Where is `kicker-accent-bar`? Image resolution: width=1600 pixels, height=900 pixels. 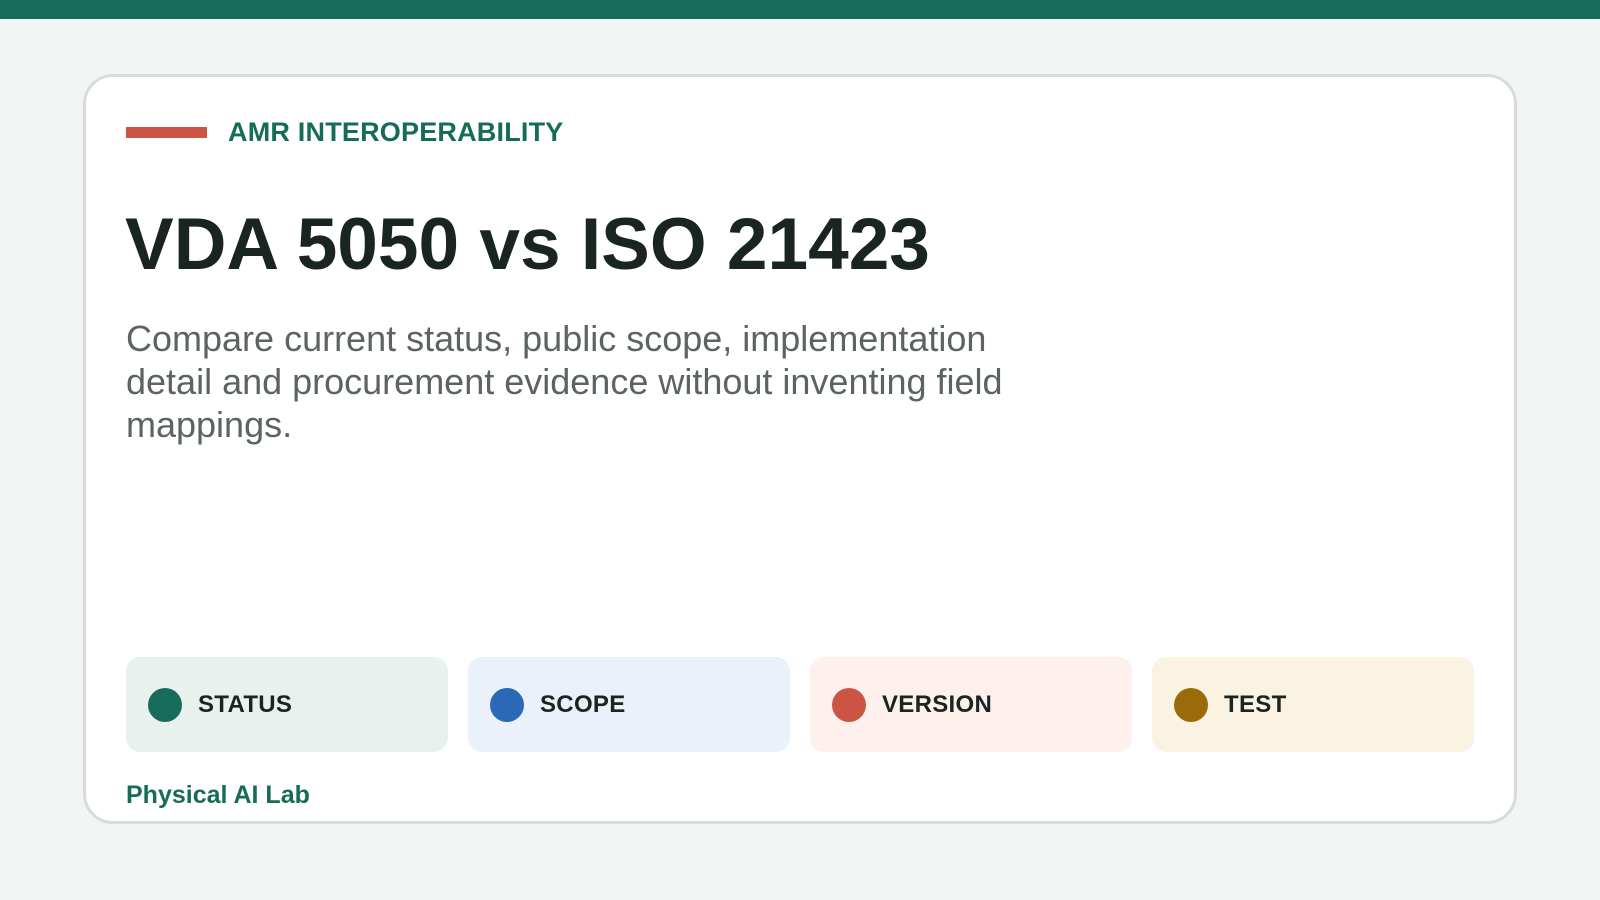
kicker-accent-bar is located at coordinates (166, 132).